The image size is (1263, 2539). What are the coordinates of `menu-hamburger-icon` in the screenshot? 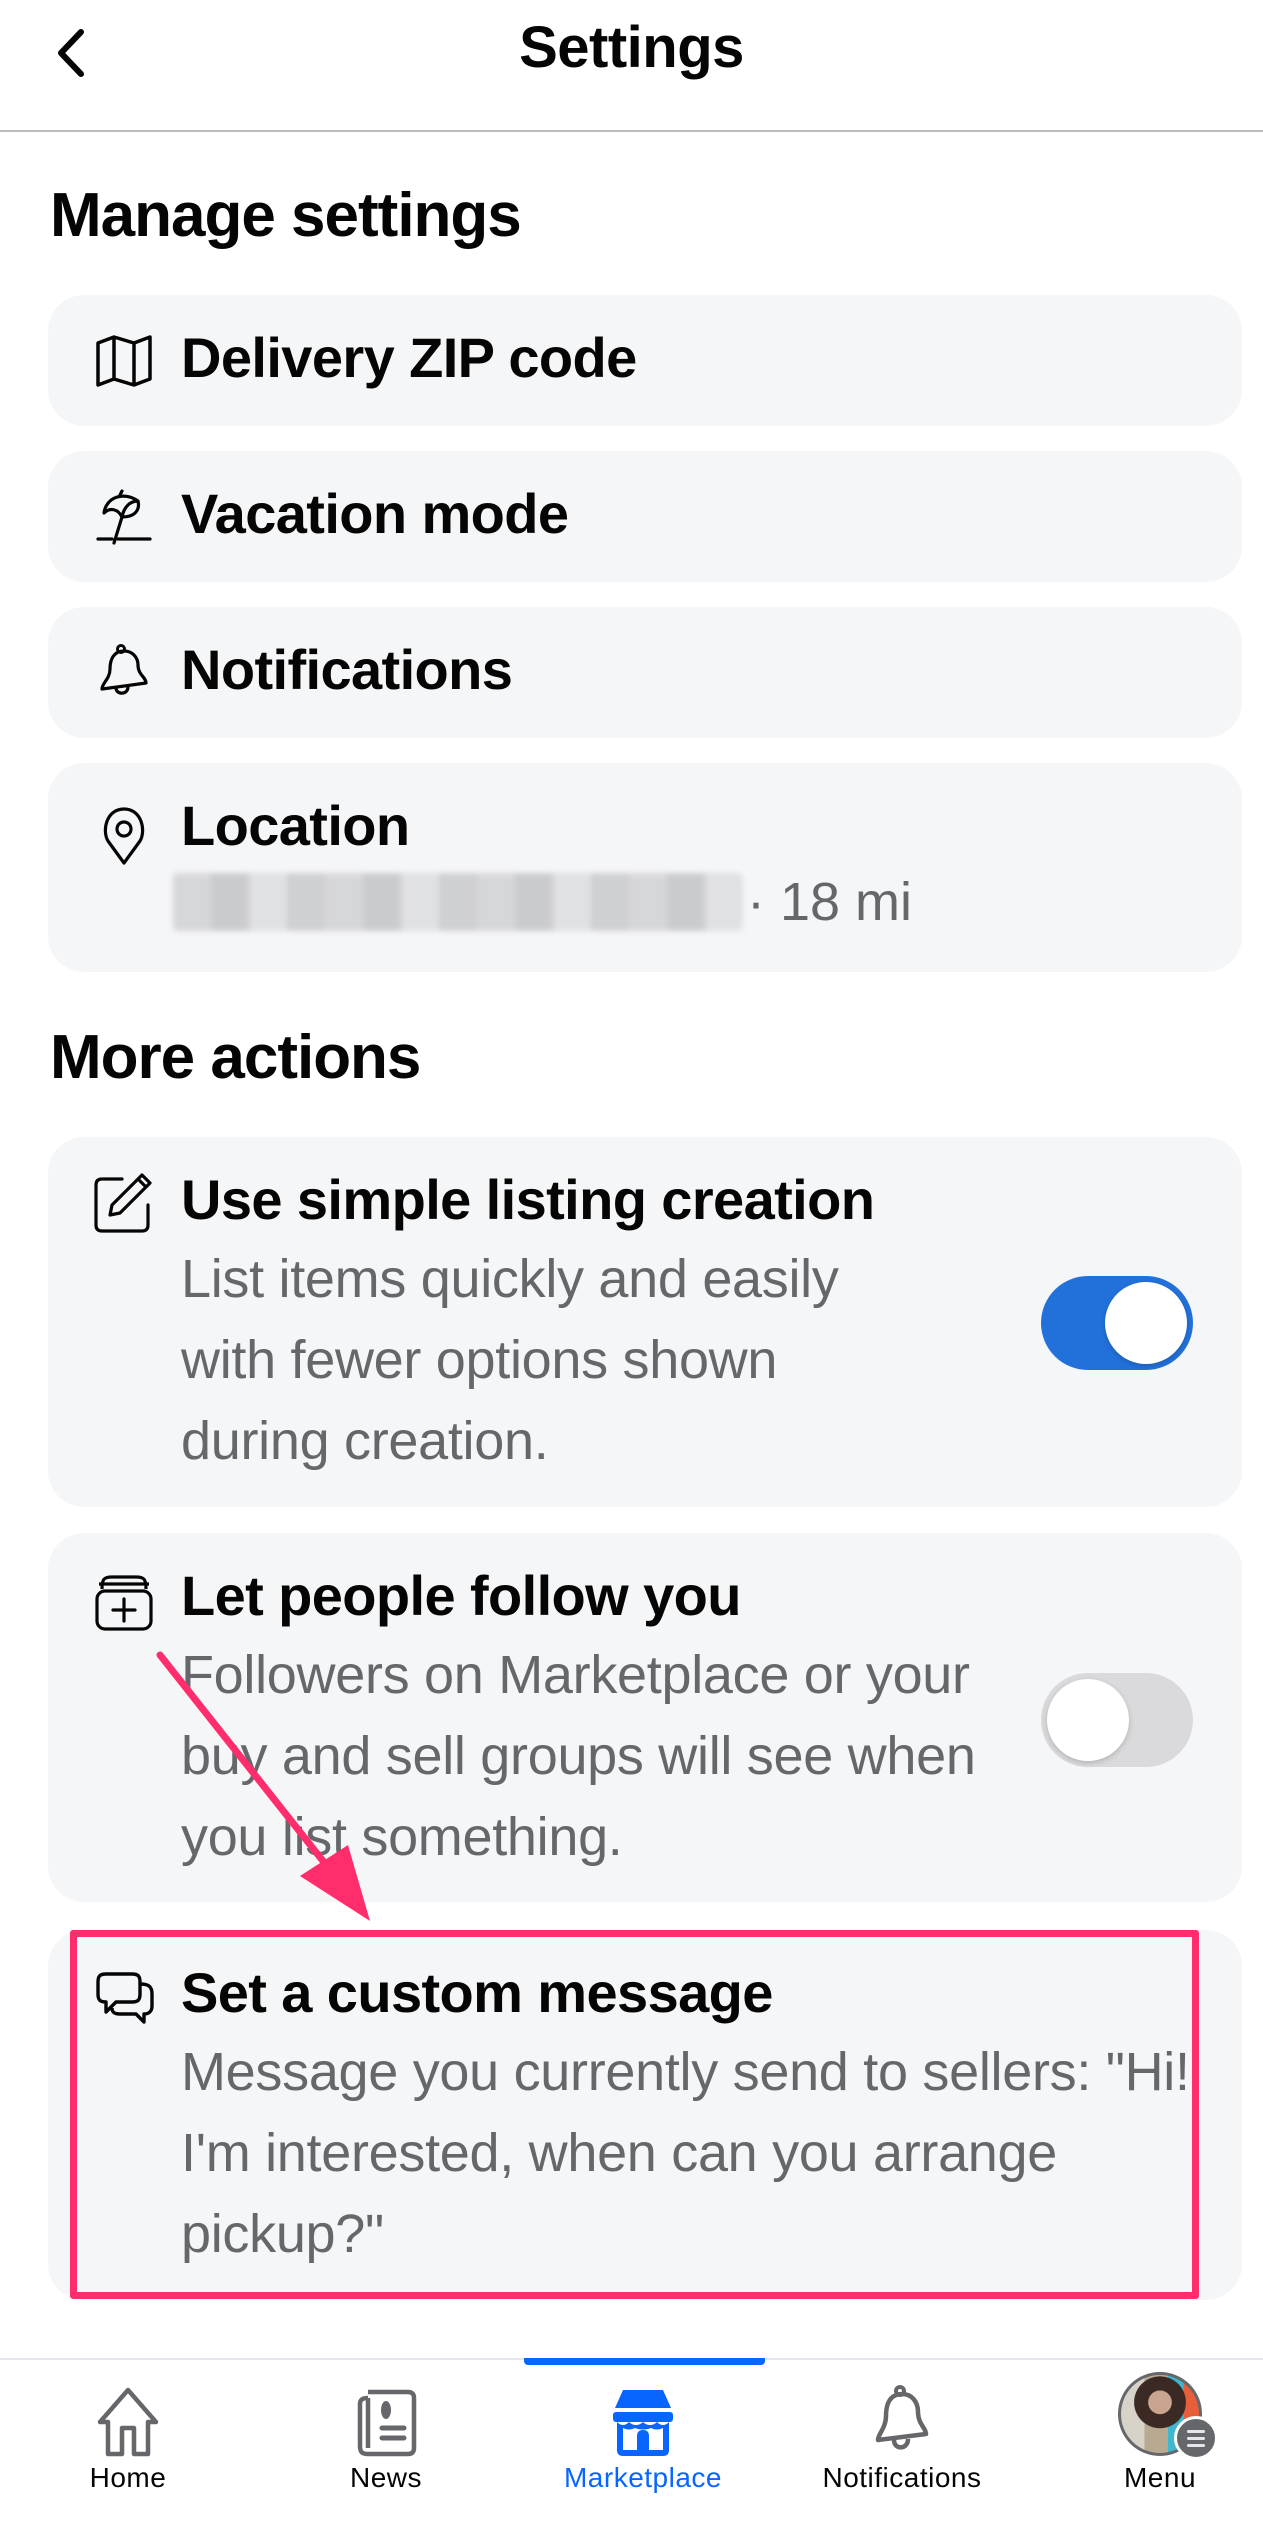 It's located at (1196, 2438).